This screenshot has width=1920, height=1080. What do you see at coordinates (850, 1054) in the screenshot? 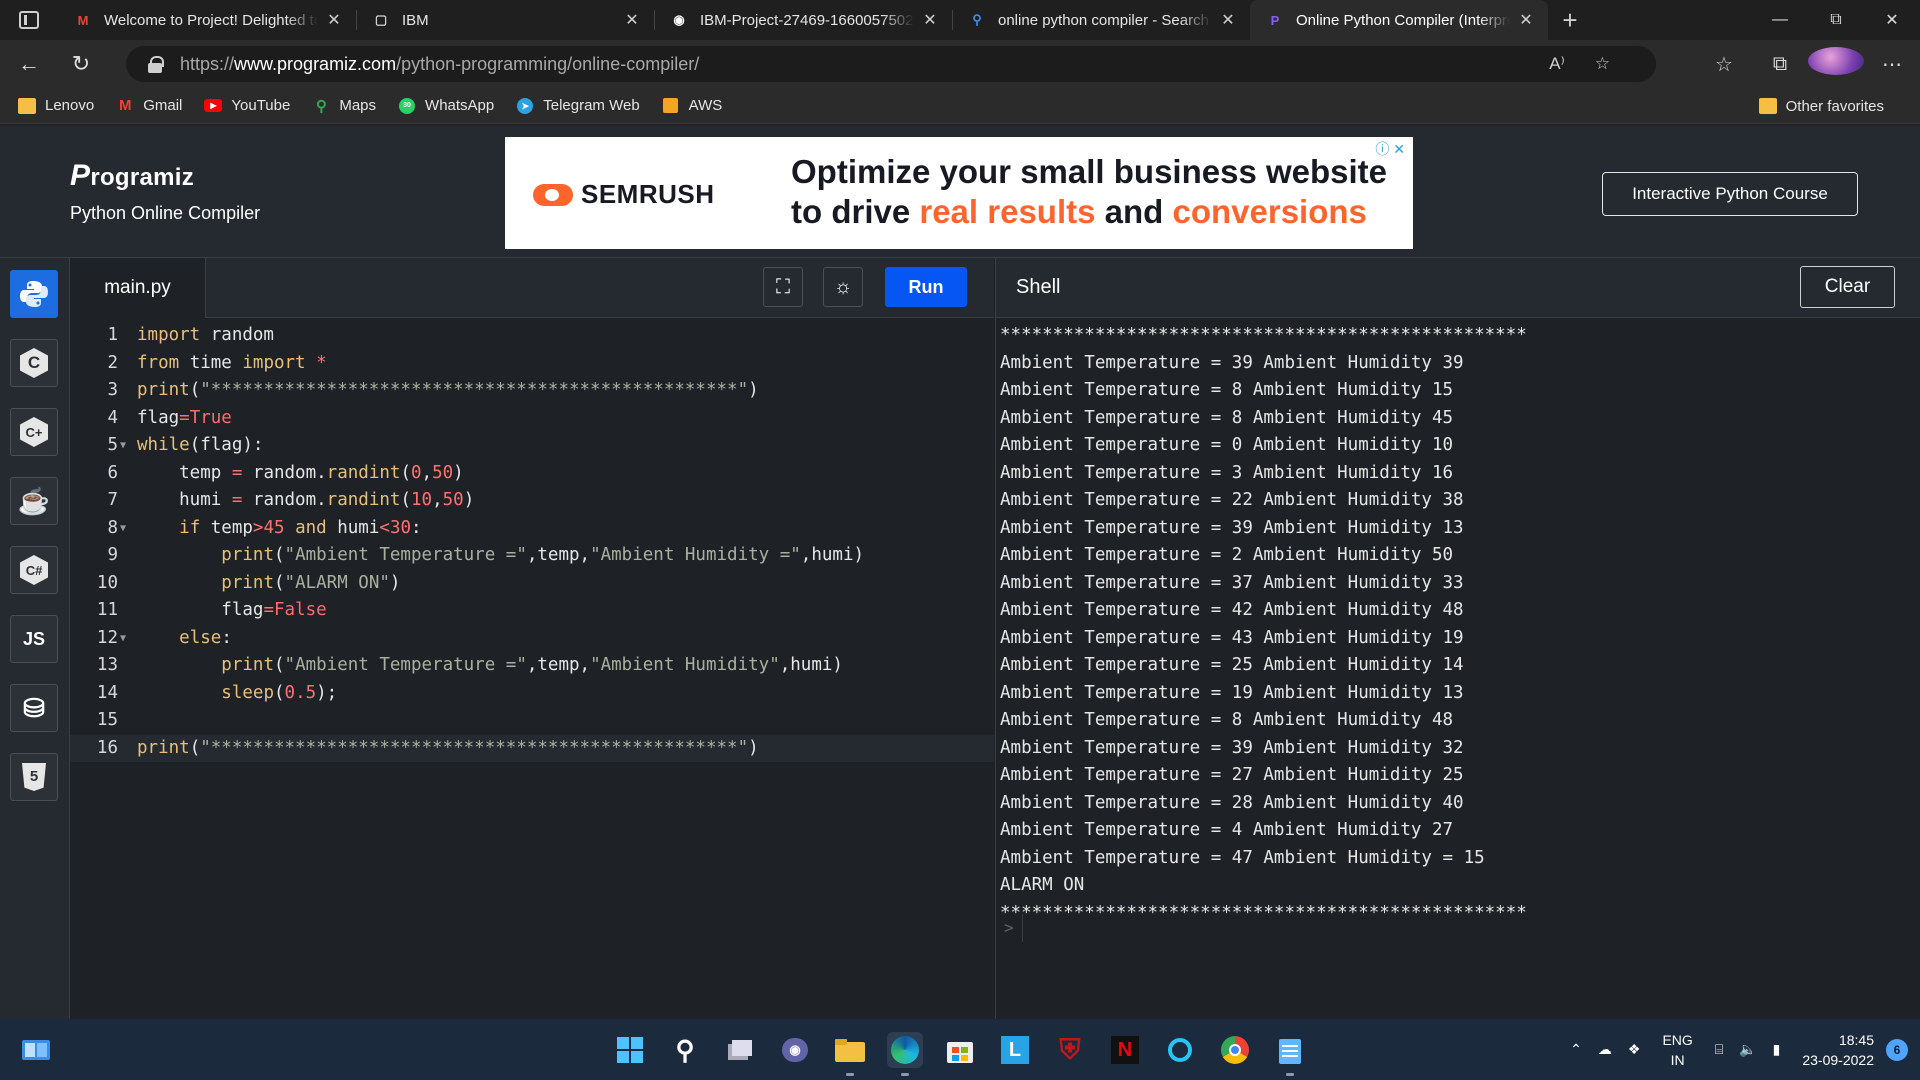
I see `taskbar-file-explorer-button` at bounding box center [850, 1054].